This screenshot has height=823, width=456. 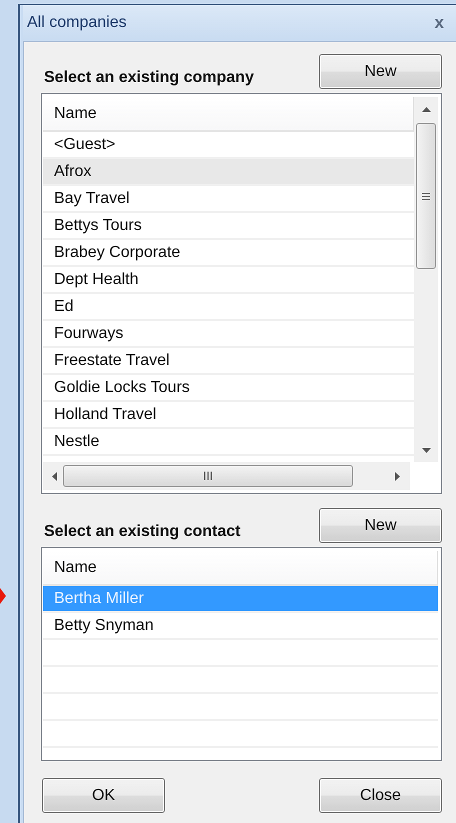 What do you see at coordinates (228, 280) in the screenshot?
I see `list-item: Dept Health` at bounding box center [228, 280].